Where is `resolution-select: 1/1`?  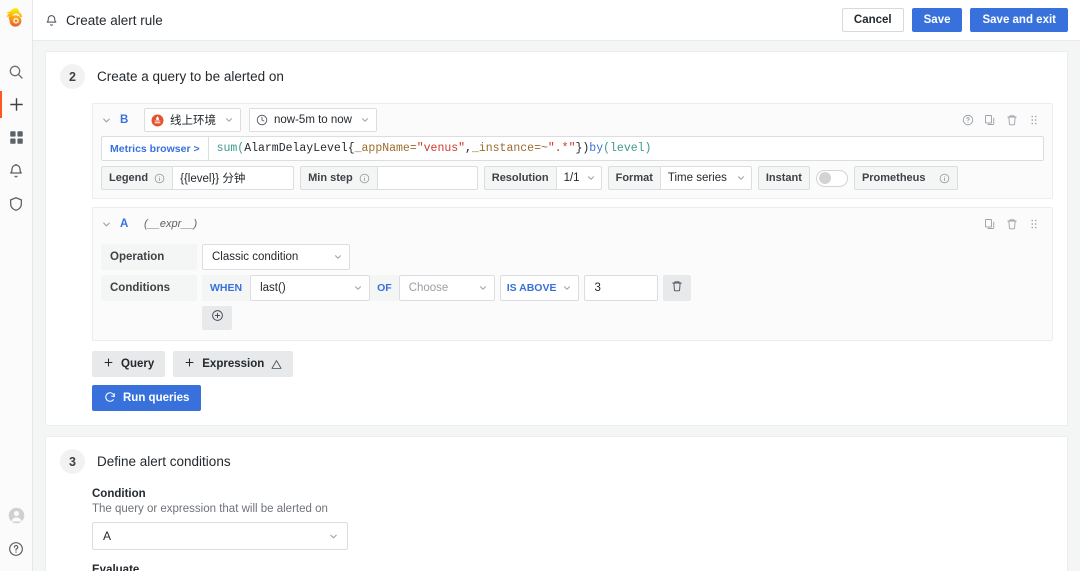 resolution-select: 1/1 is located at coordinates (578, 178).